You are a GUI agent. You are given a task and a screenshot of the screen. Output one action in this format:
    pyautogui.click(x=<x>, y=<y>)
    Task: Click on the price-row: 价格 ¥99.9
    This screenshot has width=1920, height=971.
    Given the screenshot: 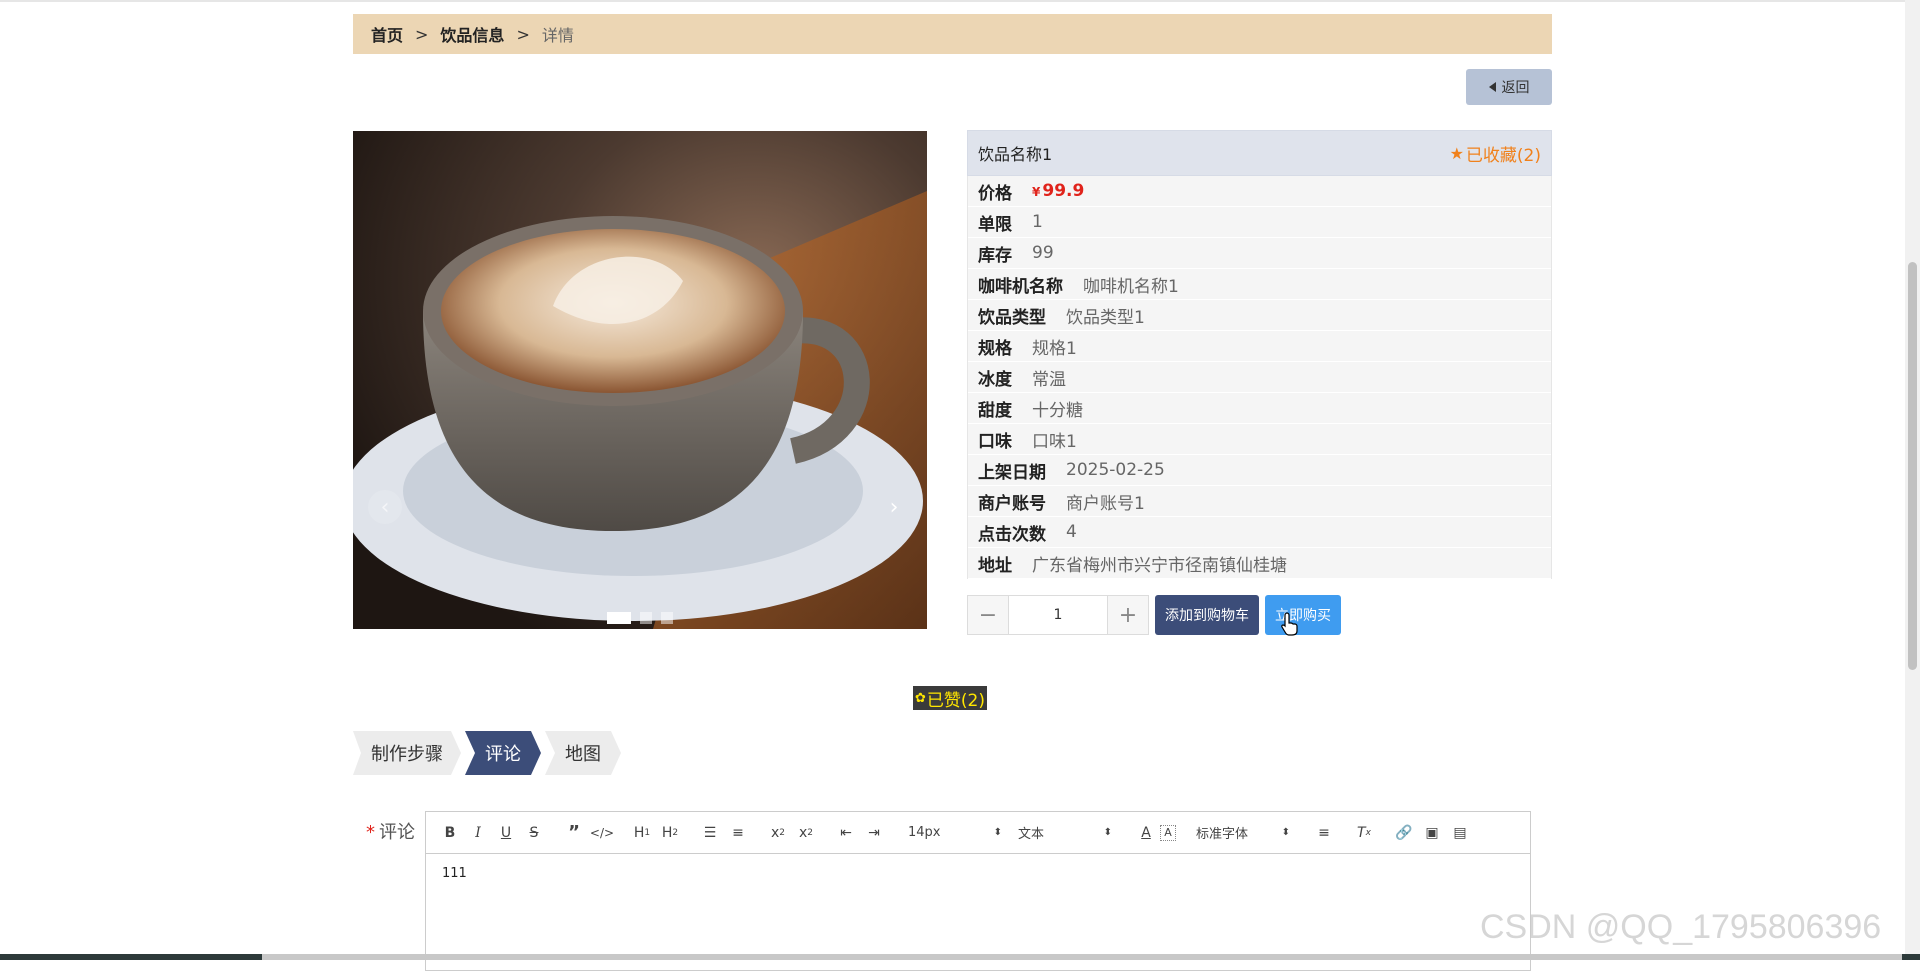 What is the action you would take?
    pyautogui.click(x=1259, y=191)
    